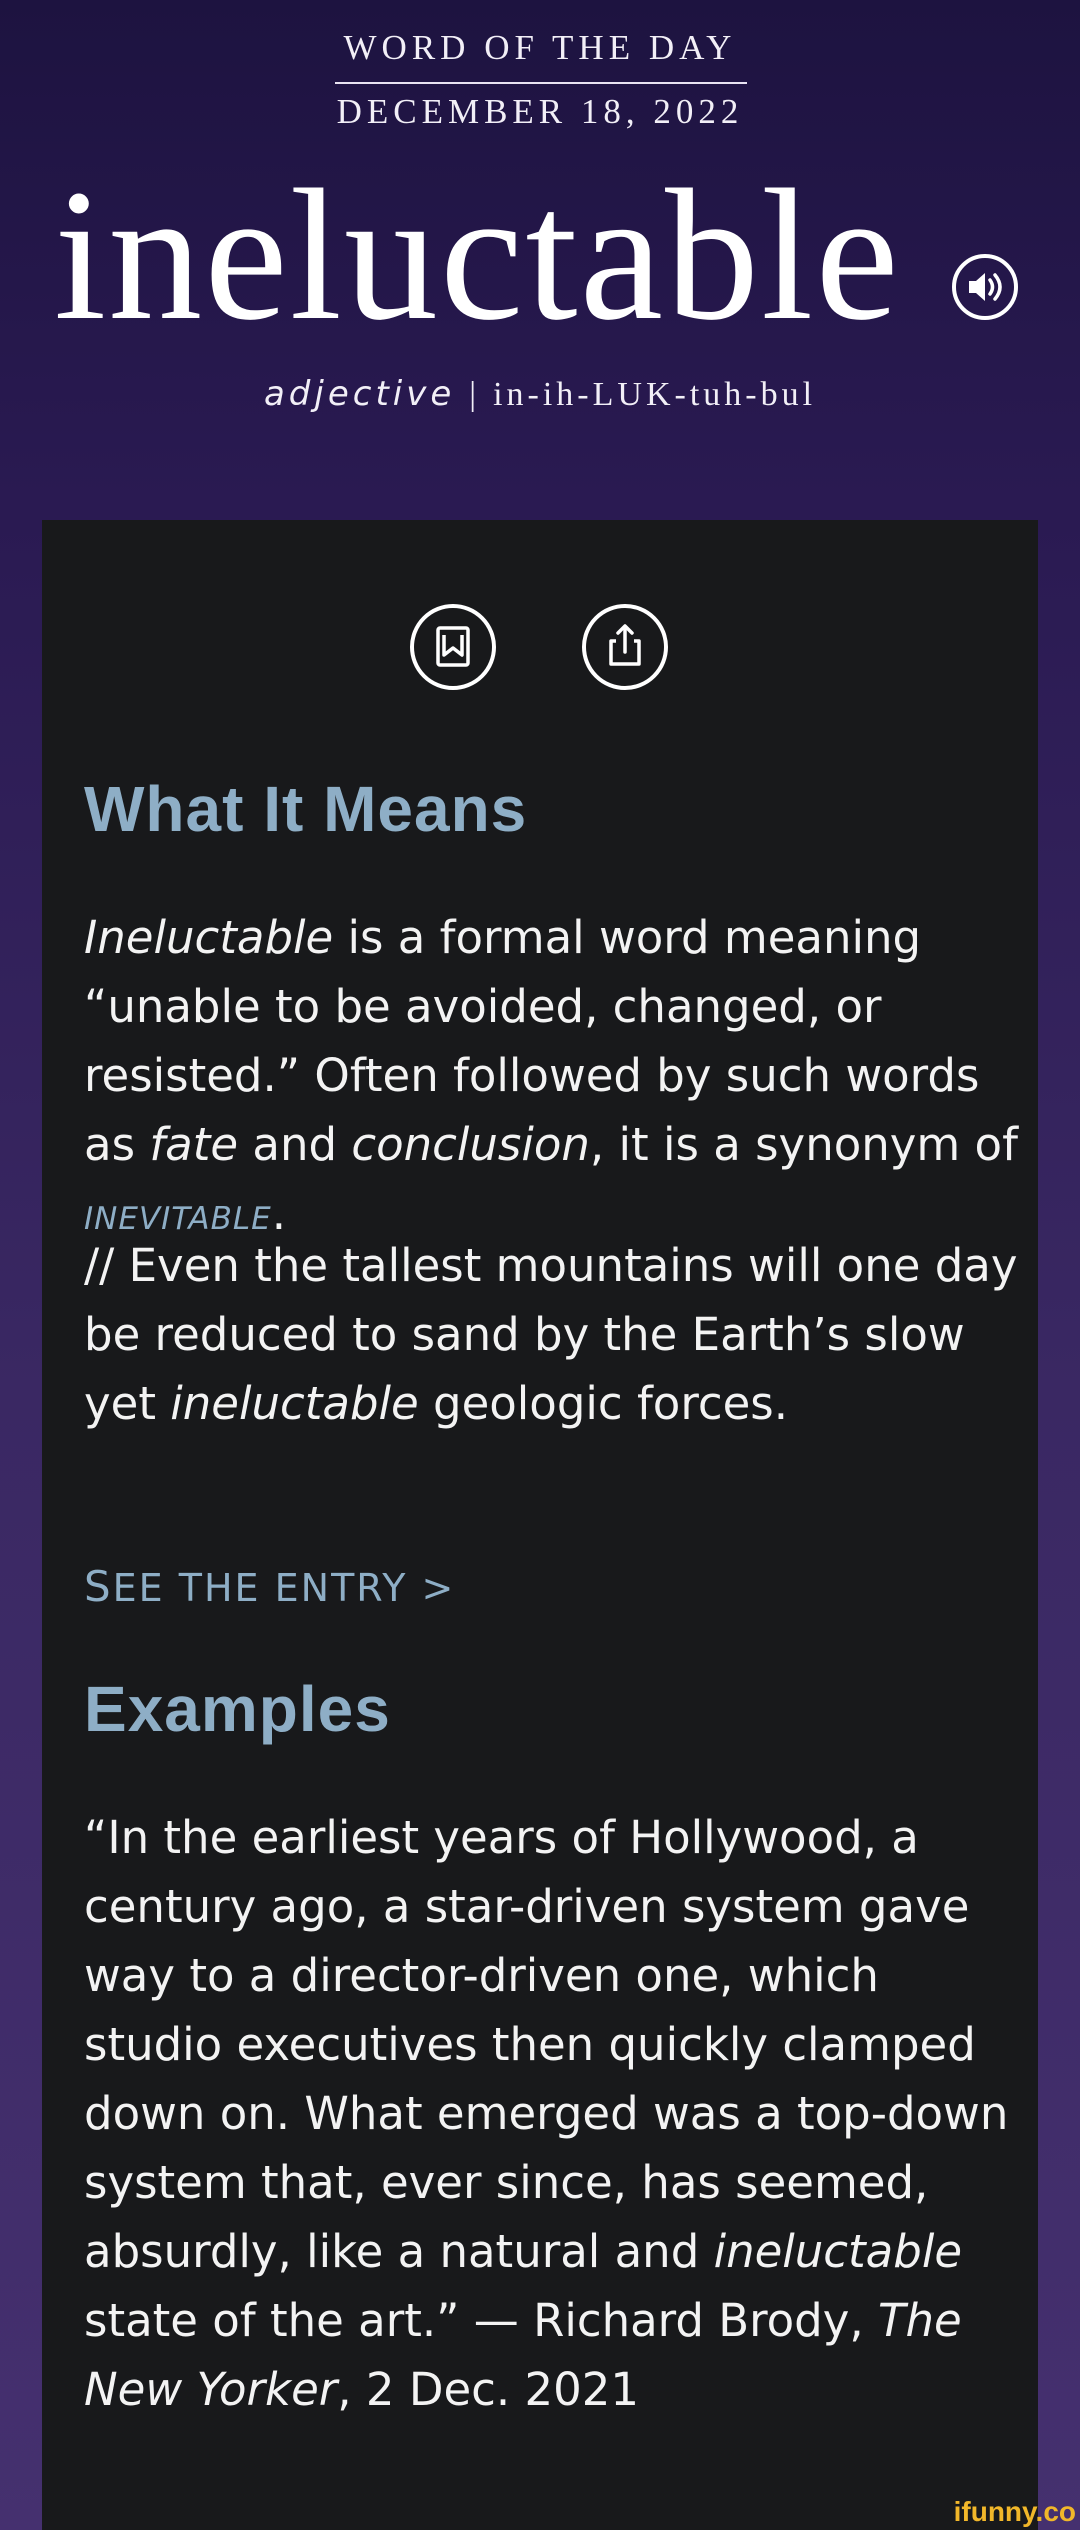 The image size is (1080, 2530). What do you see at coordinates (655, 394) in the screenshot?
I see `pronunciation: in-ih-LUK-tuh-bul` at bounding box center [655, 394].